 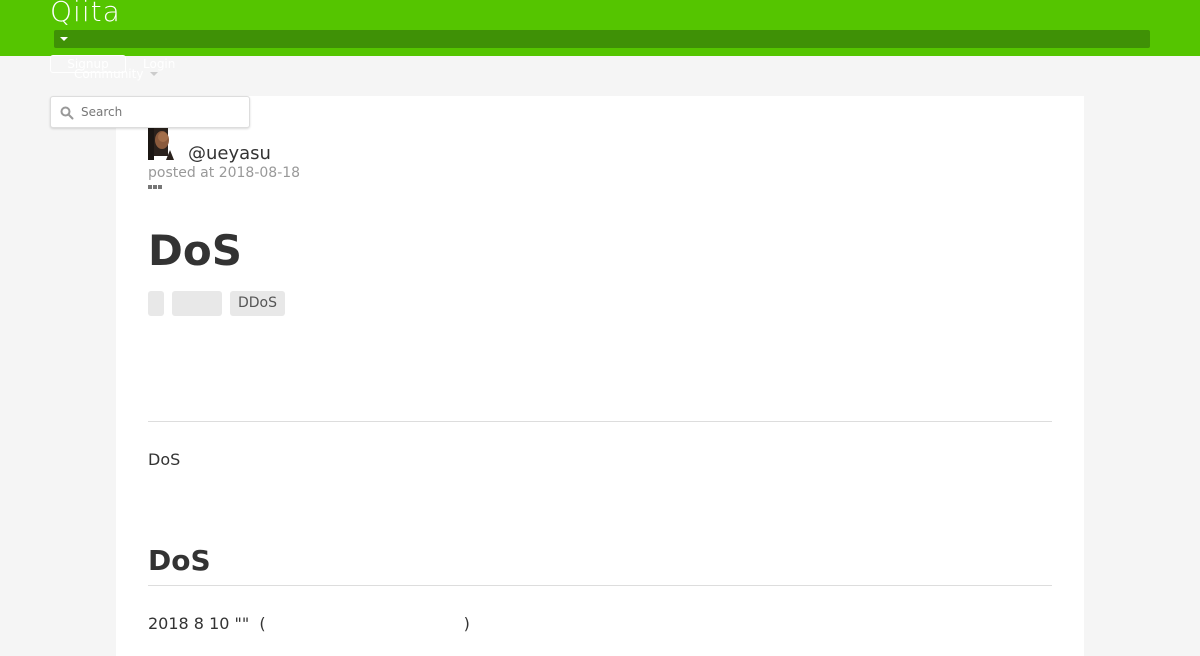 What do you see at coordinates (154, 74) in the screenshot?
I see `chevron-down-icon` at bounding box center [154, 74].